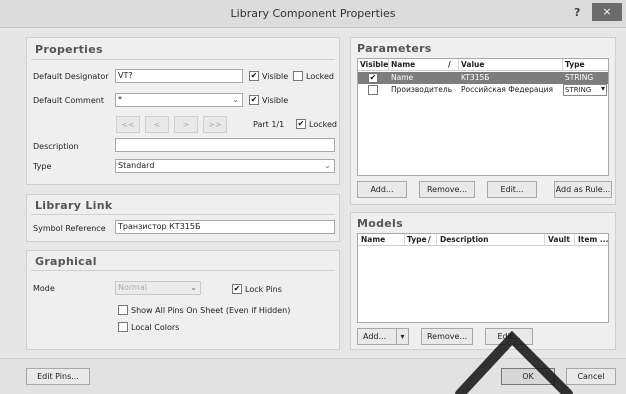 This screenshot has width=626, height=394. Describe the element at coordinates (269, 124) in the screenshot. I see `part-label: Part 1/1` at that location.